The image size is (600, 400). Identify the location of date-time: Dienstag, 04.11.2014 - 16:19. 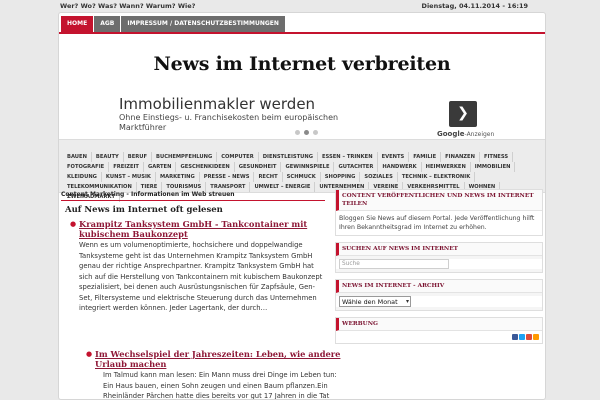
(474, 6).